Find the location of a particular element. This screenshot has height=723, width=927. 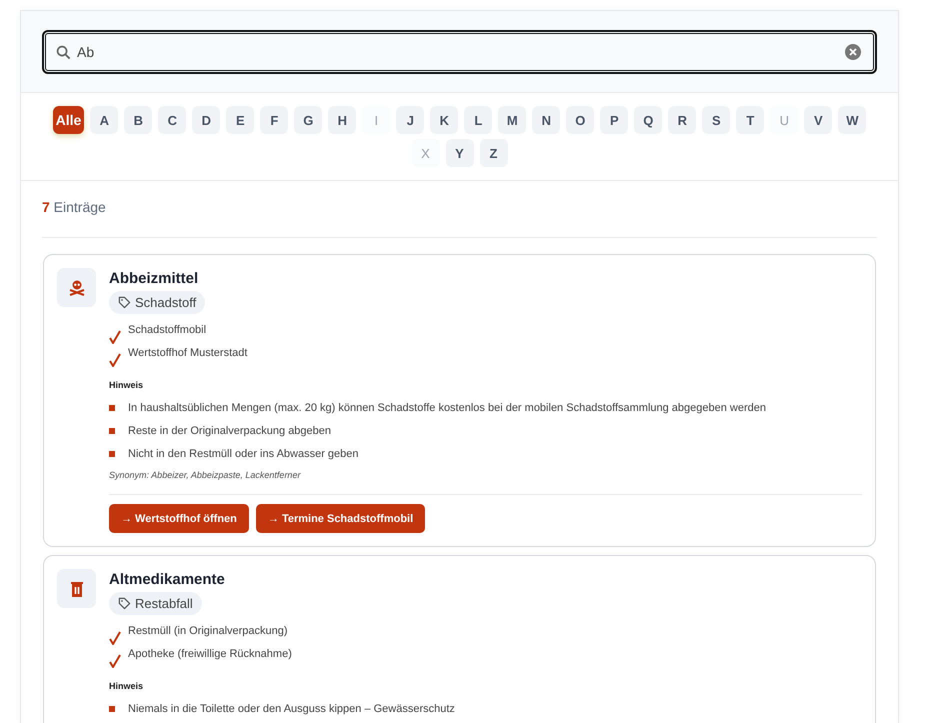

synonyms-text: Synonym: Abbeizer, Abbeizpaste, Lackentferner is located at coordinates (205, 475).